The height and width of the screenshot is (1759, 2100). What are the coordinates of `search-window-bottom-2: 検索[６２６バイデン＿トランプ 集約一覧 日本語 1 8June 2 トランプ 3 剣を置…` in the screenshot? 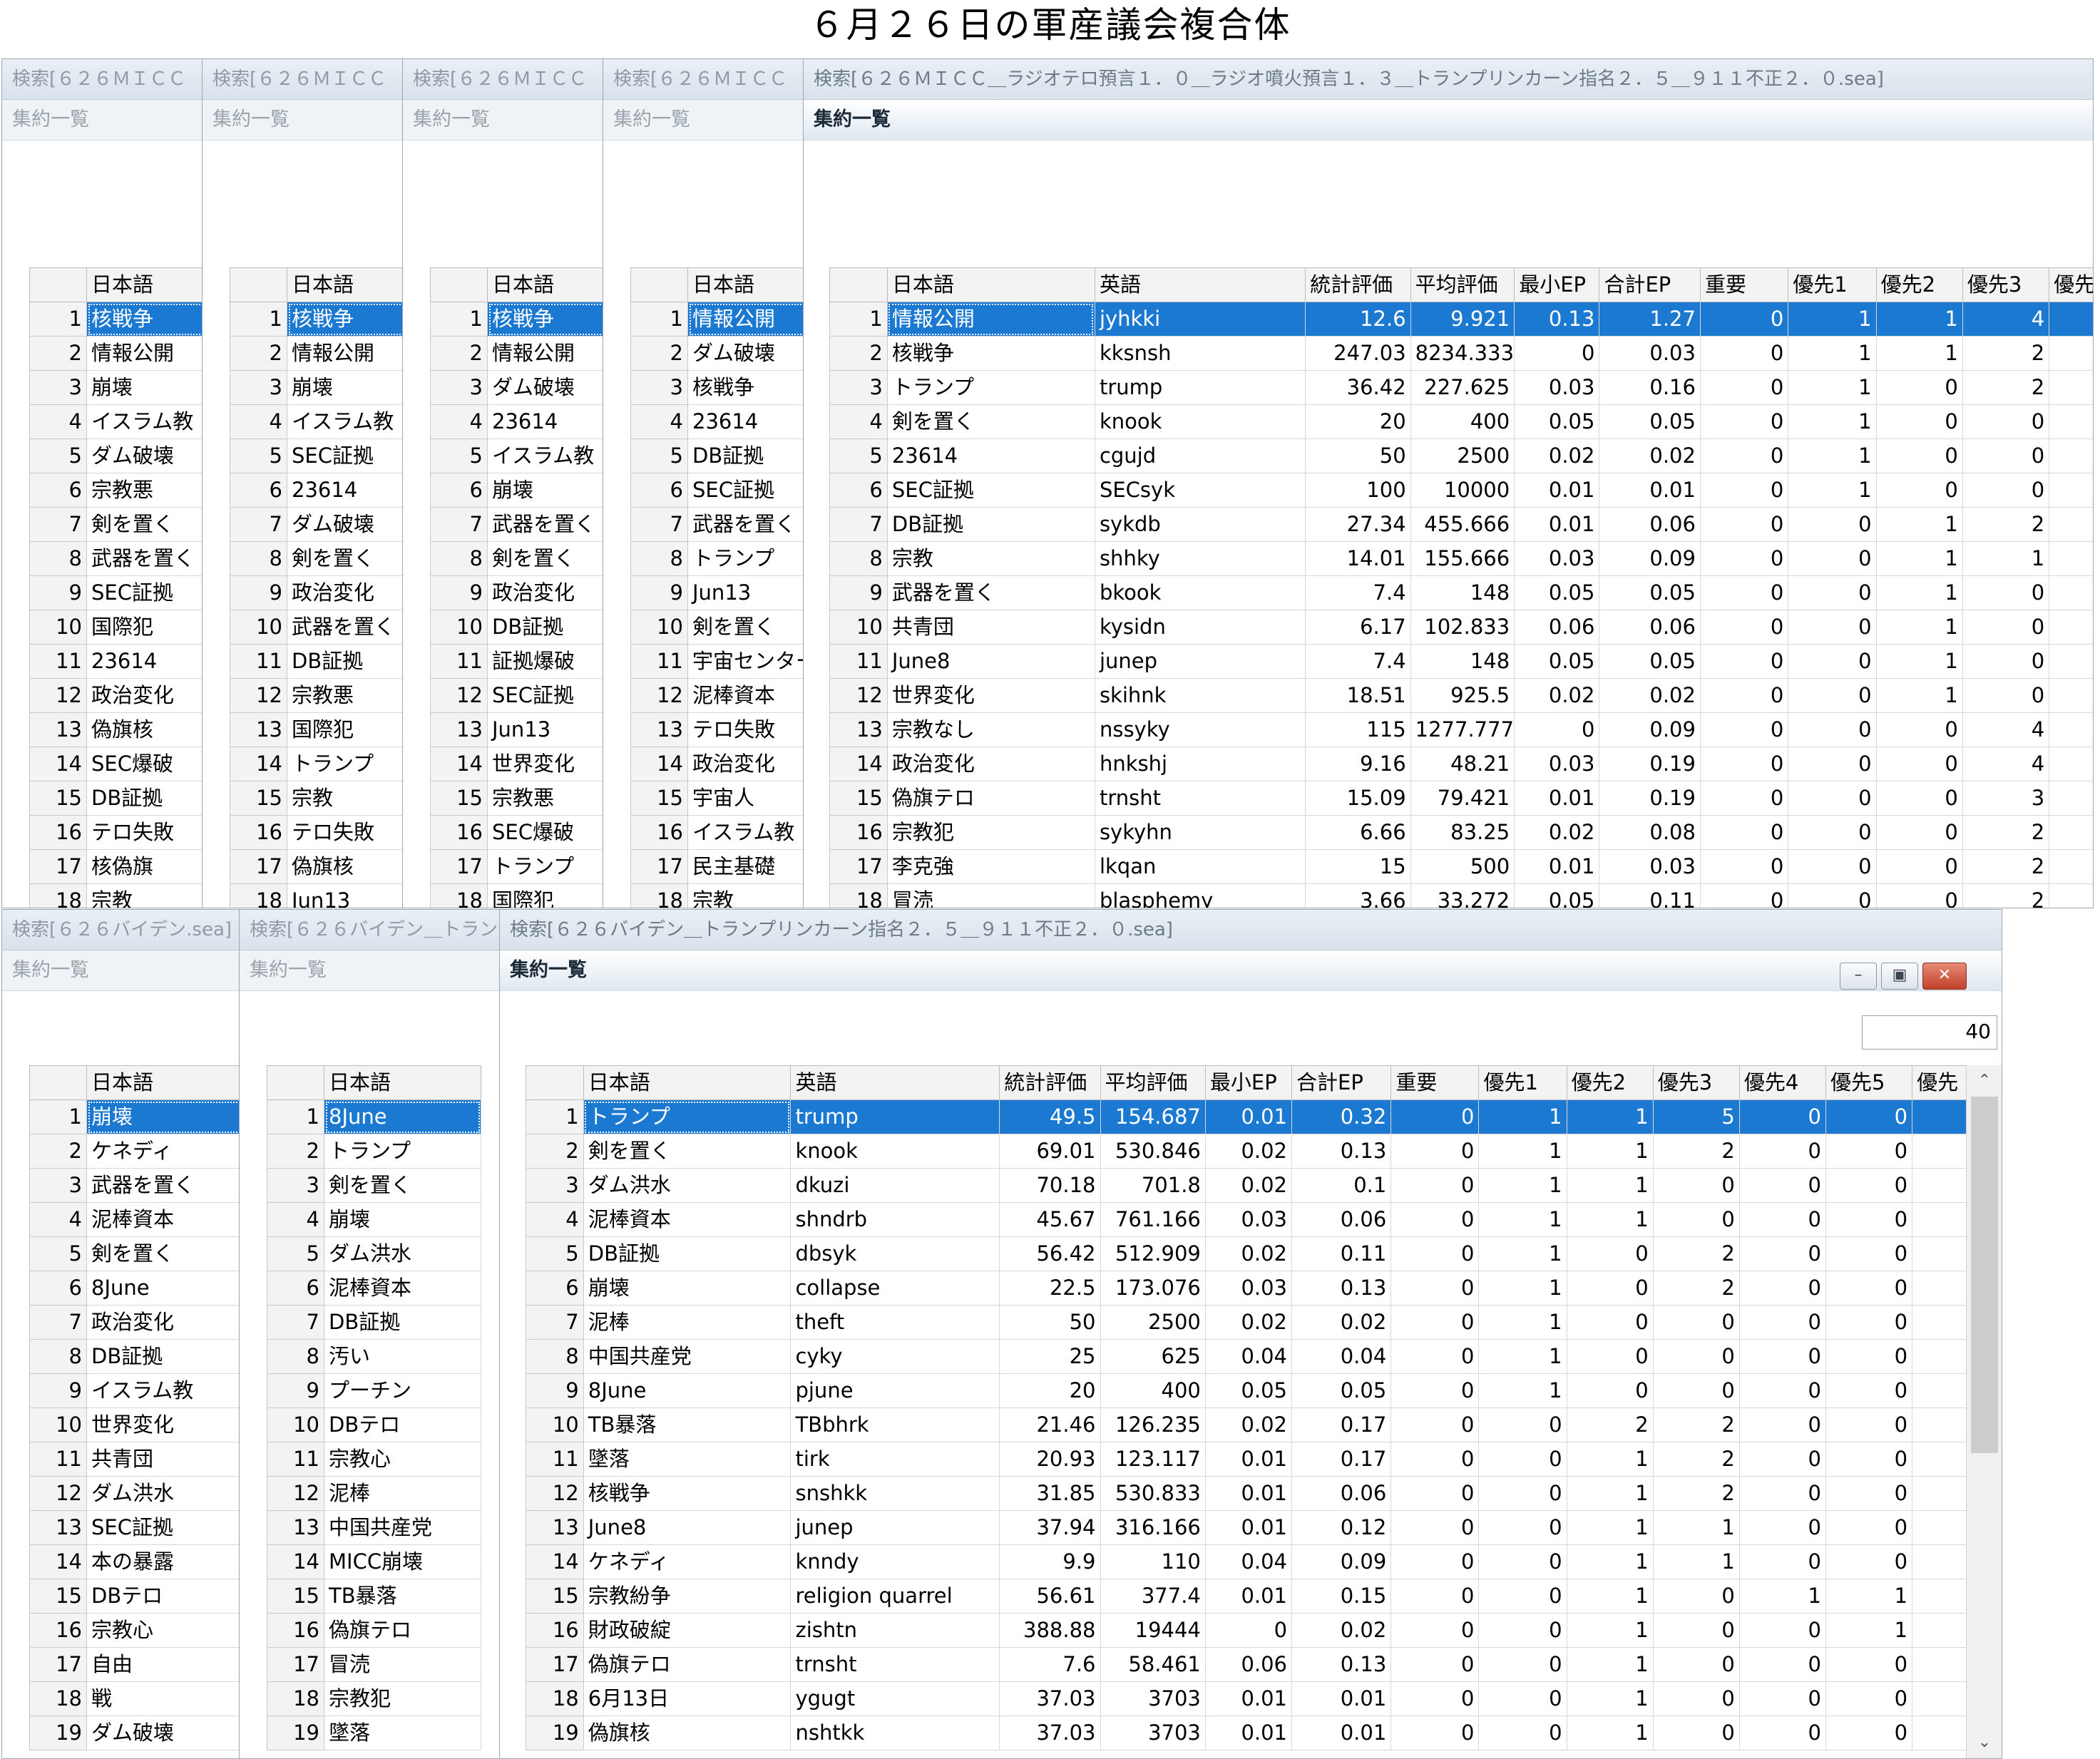 It's located at (371, 1334).